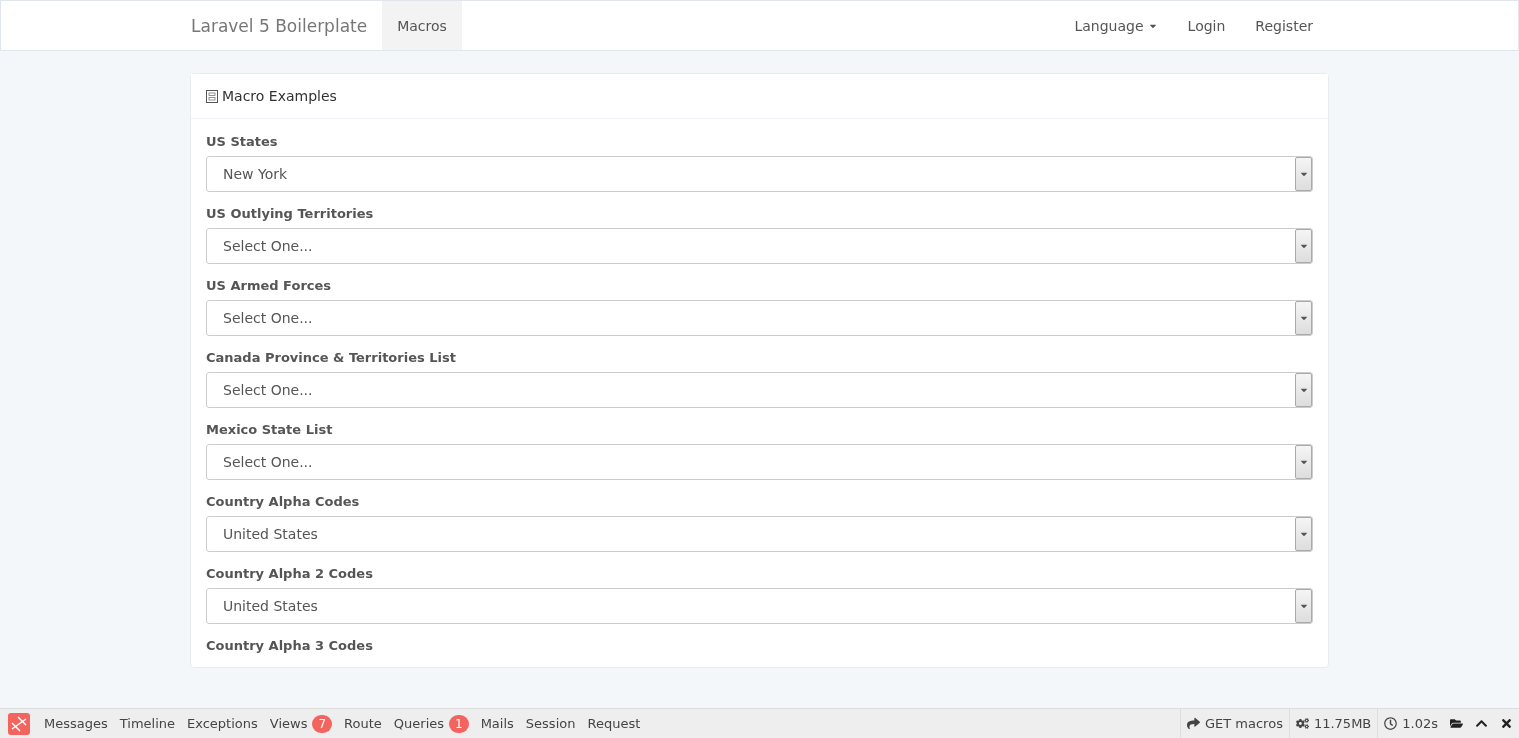  Describe the element at coordinates (1116, 25) in the screenshot. I see `language-dropdown: Language` at that location.